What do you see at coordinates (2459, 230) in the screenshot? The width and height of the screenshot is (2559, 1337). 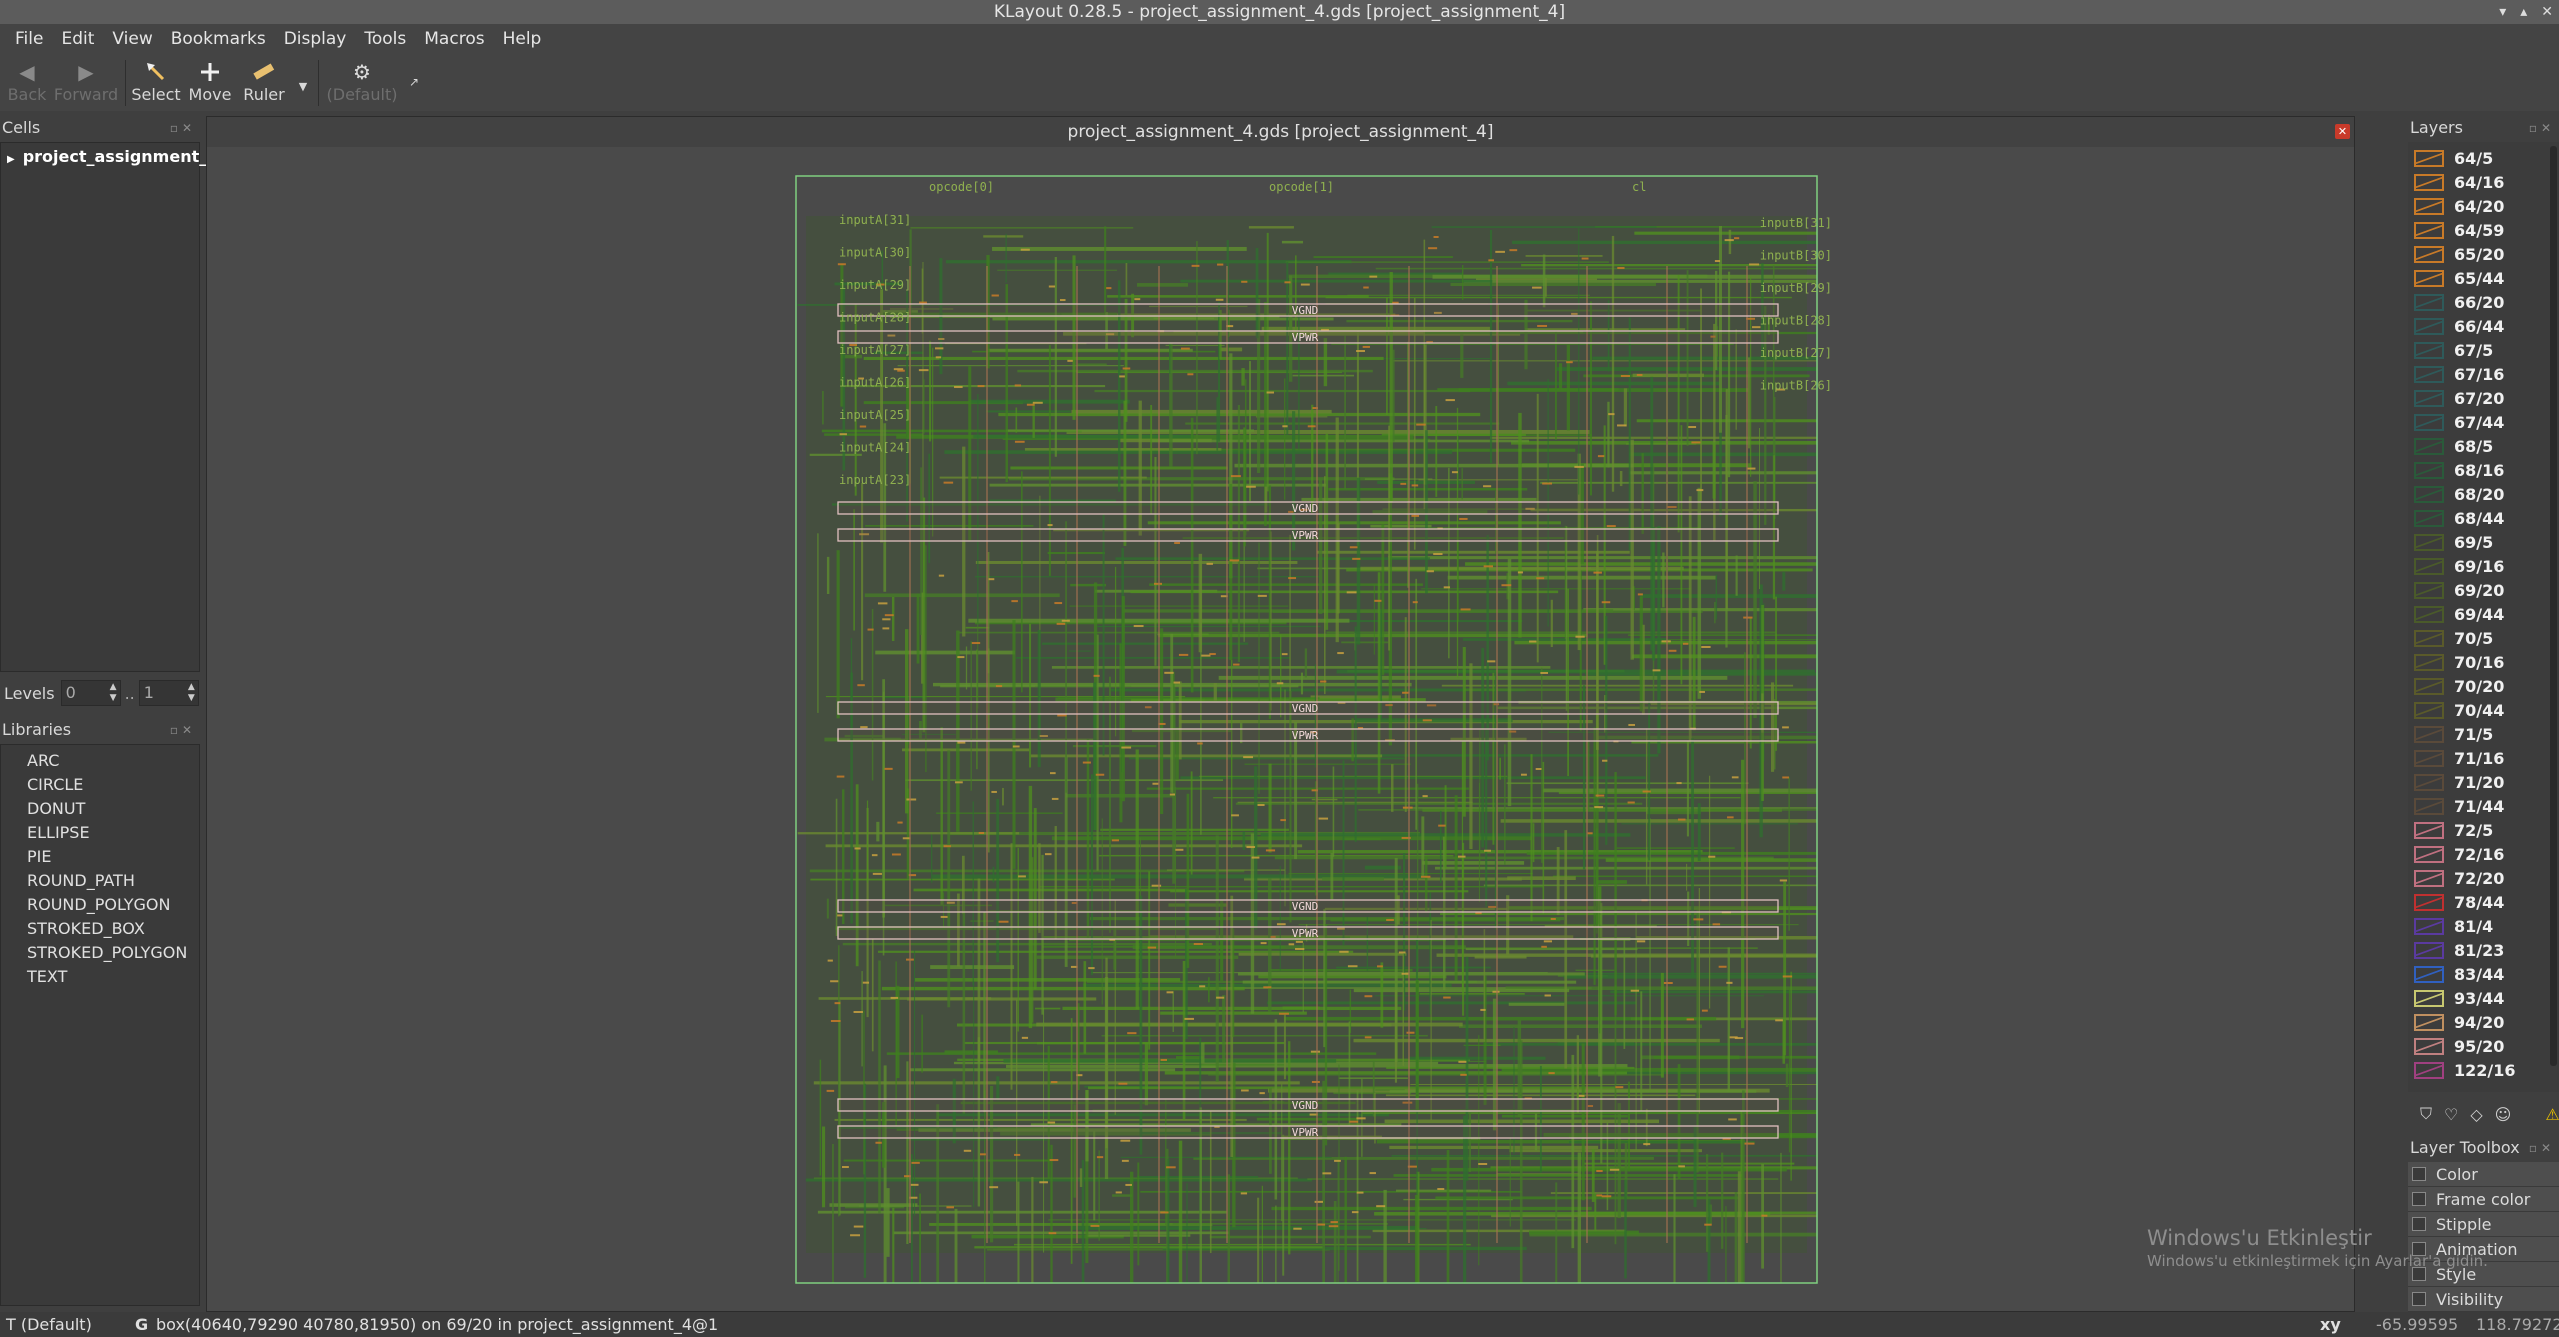 I see `layer-row: 64/59` at bounding box center [2459, 230].